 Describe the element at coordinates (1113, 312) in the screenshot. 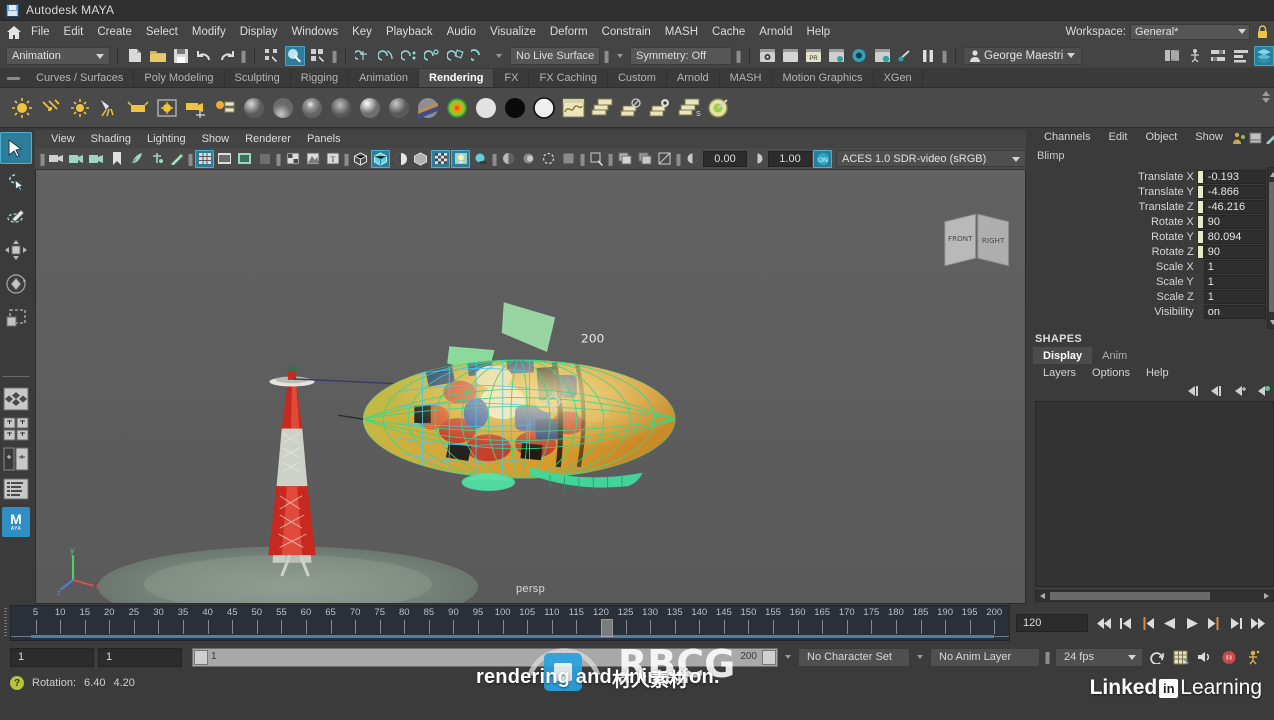

I see `channel-name: Visibility` at that location.